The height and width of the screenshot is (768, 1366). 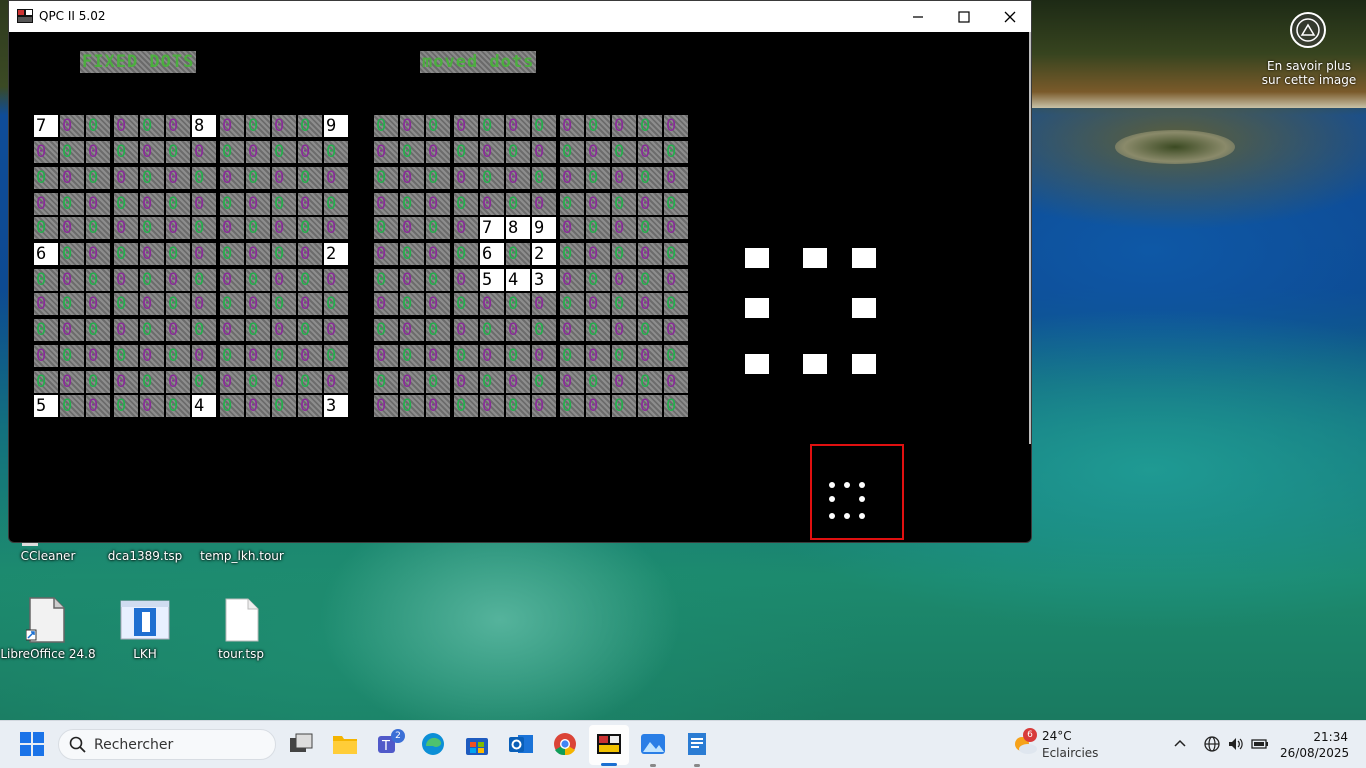 I want to click on close-icon, so click(x=1010, y=16).